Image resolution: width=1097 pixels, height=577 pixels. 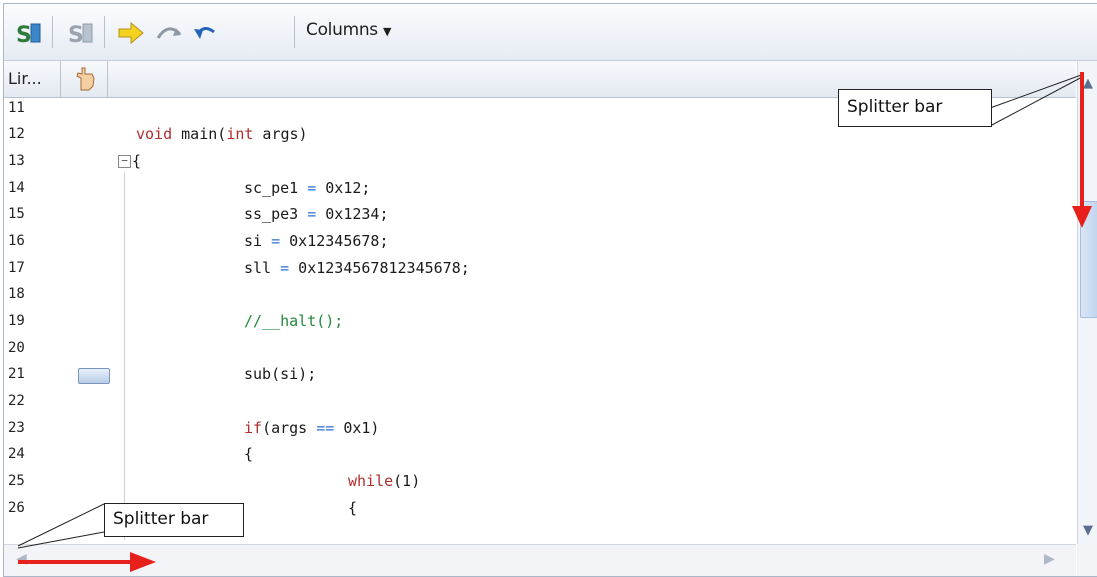 What do you see at coordinates (540, 189) in the screenshot?
I see `code-line: 14 sc_pe1 = 0x12;` at bounding box center [540, 189].